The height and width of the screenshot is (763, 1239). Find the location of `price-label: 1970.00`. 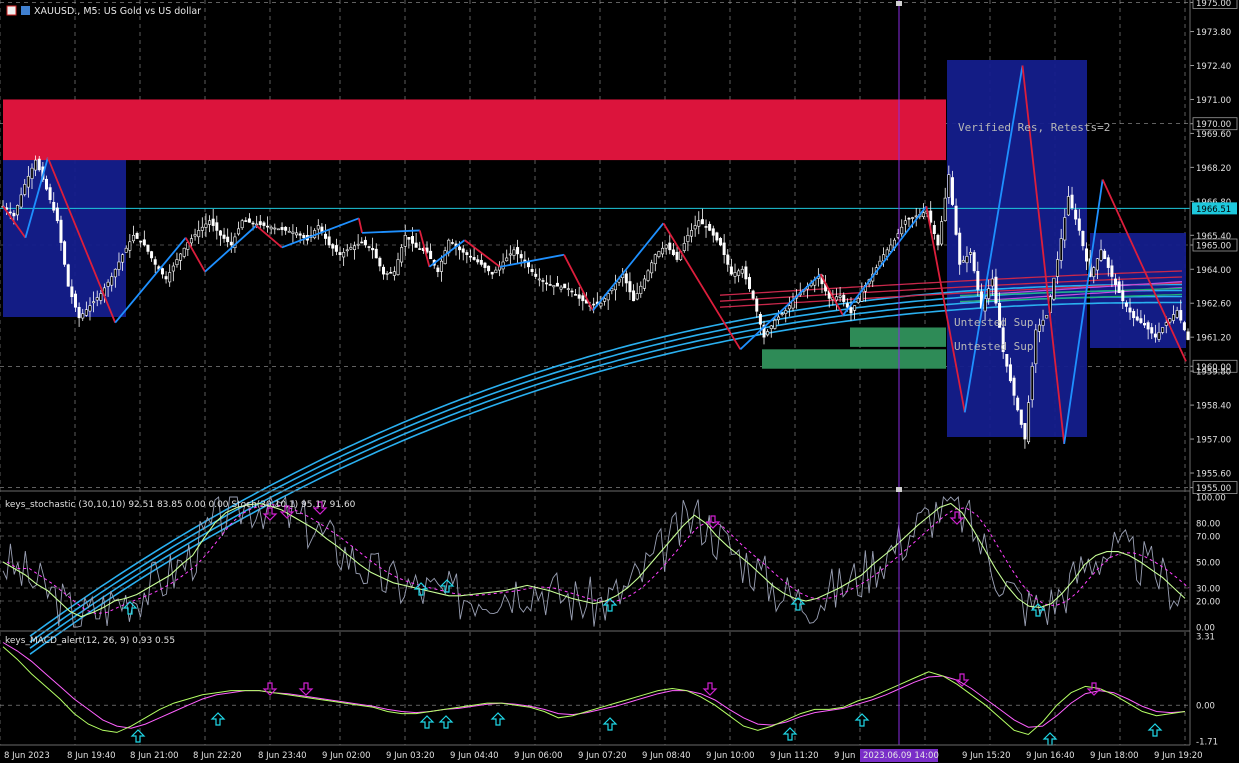

price-label: 1970.00 is located at coordinates (1213, 125).